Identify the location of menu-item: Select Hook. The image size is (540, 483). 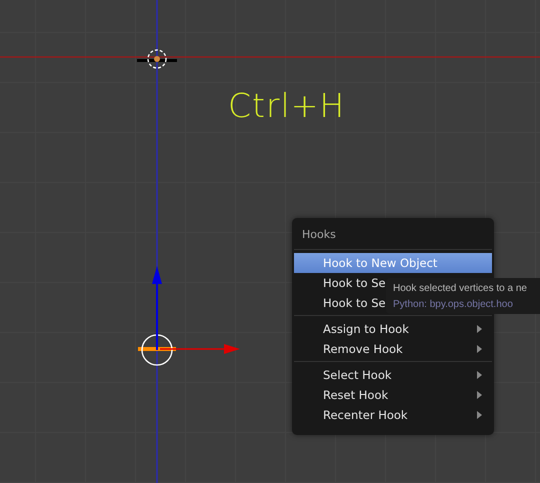
(393, 375).